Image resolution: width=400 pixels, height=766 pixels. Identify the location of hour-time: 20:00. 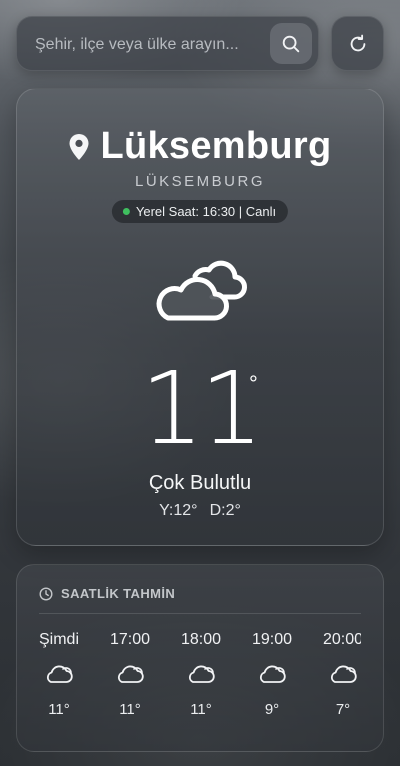
(341, 639).